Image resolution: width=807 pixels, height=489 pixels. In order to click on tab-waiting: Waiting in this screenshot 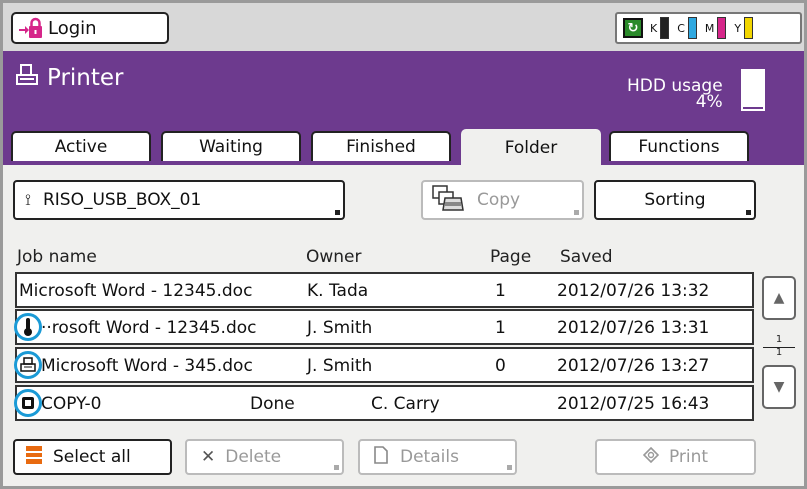, I will do `click(231, 146)`.